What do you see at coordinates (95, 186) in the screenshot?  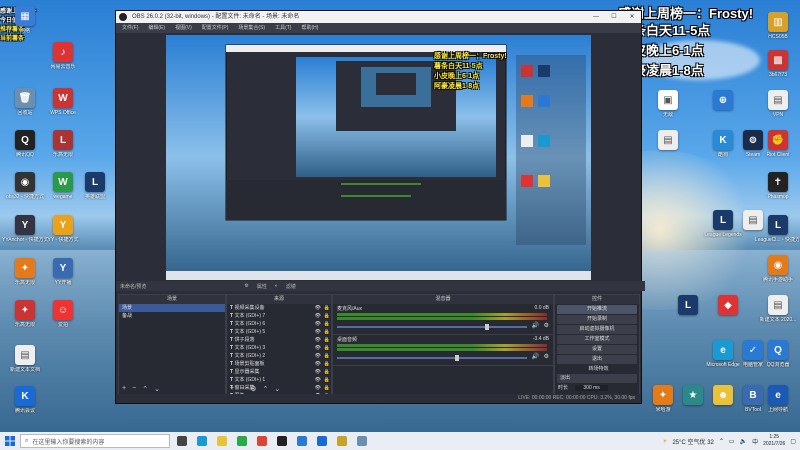 I see `desktop-icon: L 英雄联盟` at bounding box center [95, 186].